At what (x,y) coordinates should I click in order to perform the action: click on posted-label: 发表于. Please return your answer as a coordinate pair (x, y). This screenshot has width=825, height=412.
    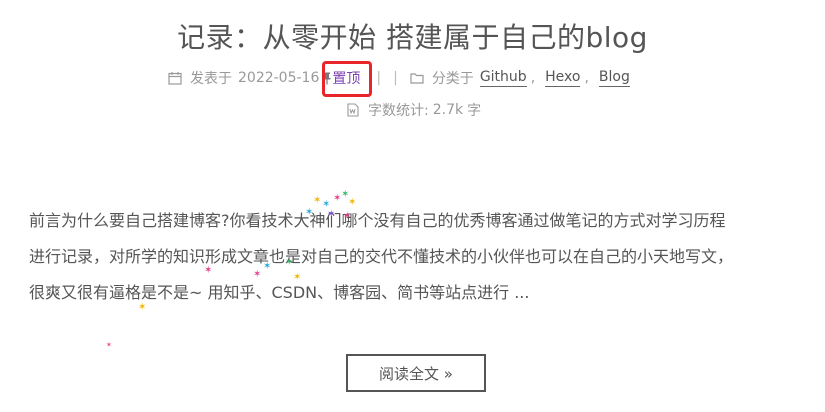
    Looking at the image, I should click on (211, 79).